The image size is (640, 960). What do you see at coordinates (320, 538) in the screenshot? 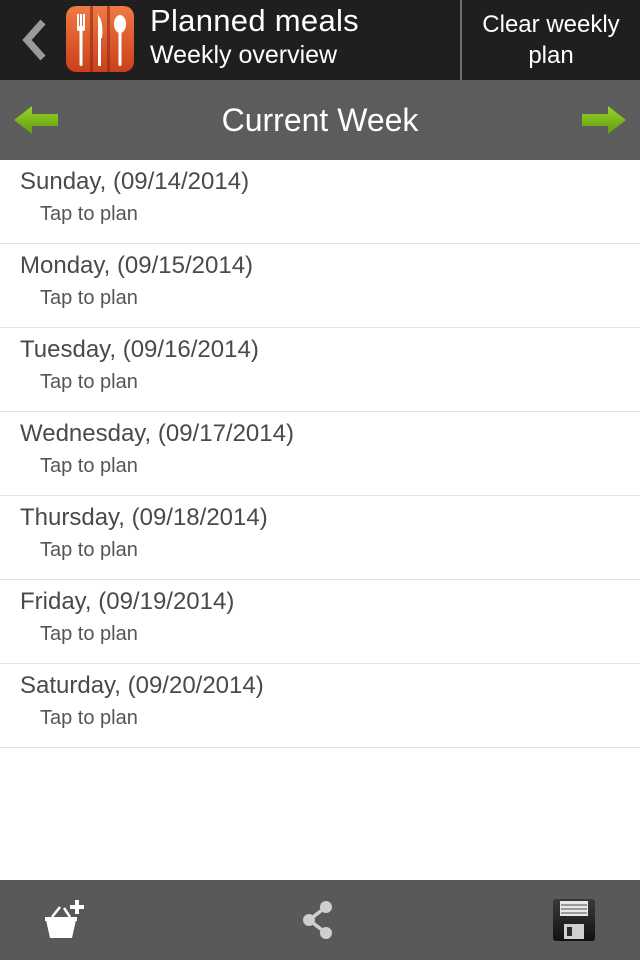
I see `day-row-thursday: Thursday, (09/18/2014) Tap to plan` at bounding box center [320, 538].